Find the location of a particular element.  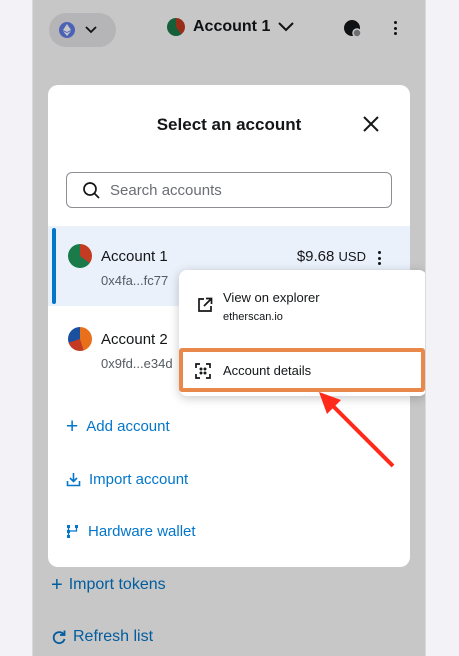

view-on-explorer-label: View on explorer is located at coordinates (271, 297).